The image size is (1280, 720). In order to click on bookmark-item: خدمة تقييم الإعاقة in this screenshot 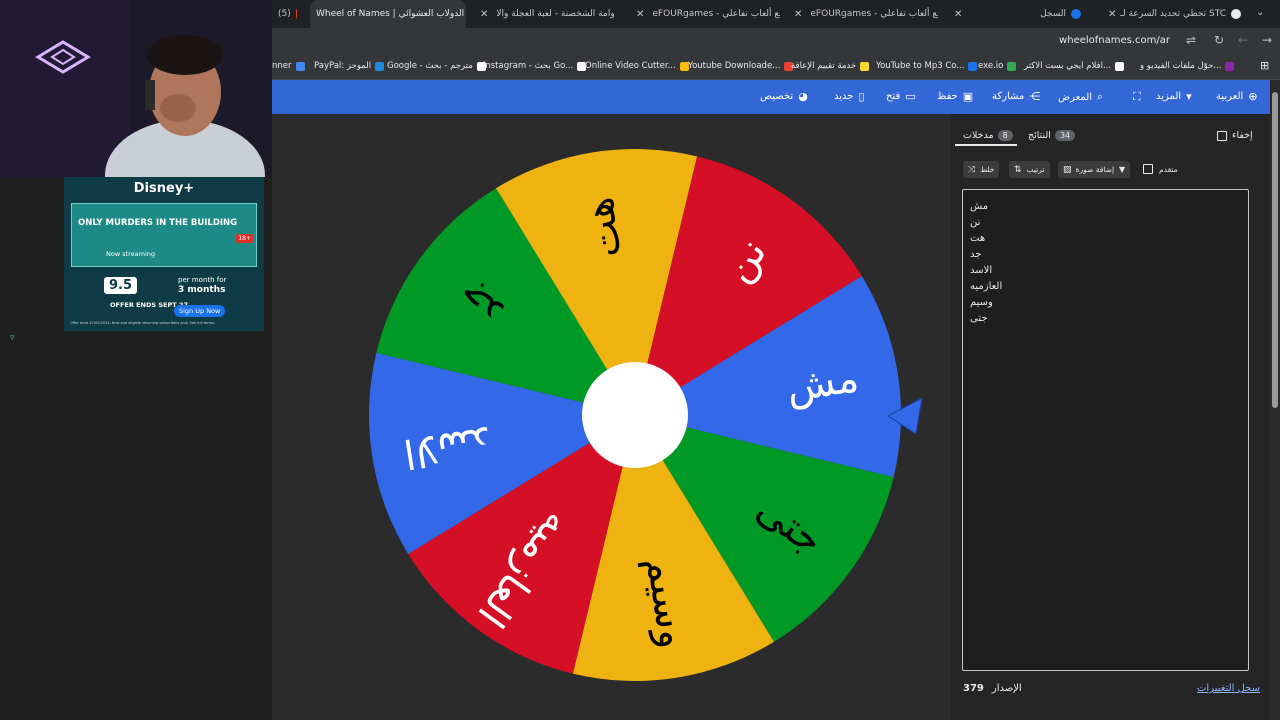, I will do `click(830, 66)`.